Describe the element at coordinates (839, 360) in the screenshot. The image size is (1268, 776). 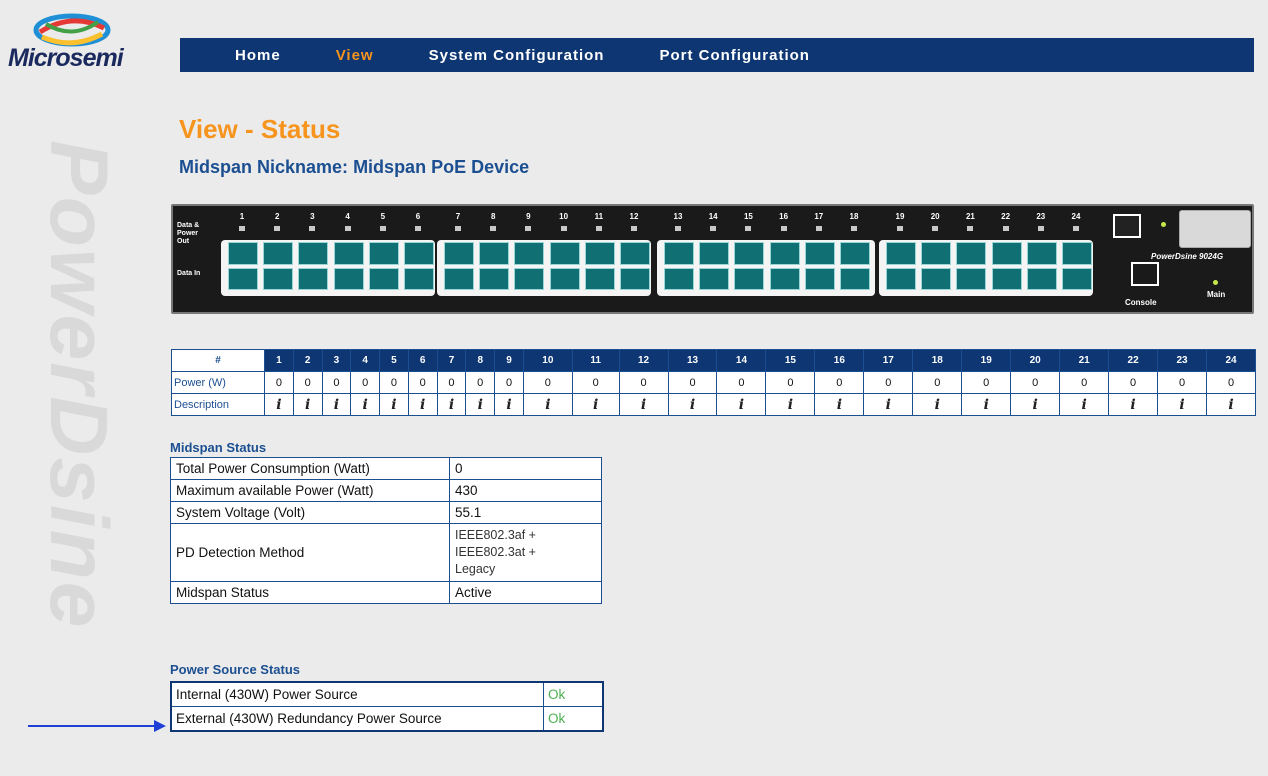
I see `port-column-header: 16` at that location.